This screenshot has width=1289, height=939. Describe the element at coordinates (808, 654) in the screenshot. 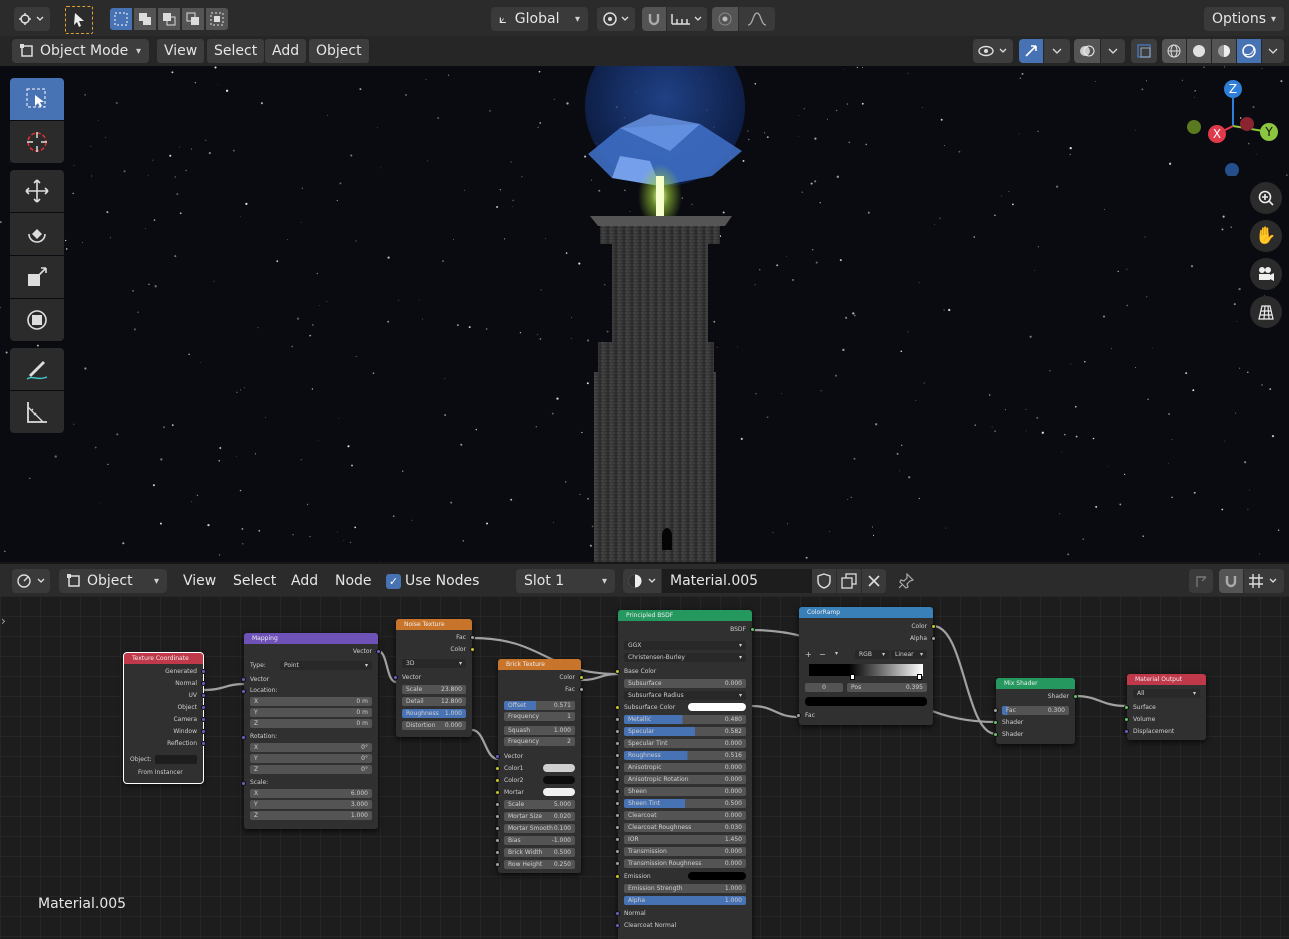

I see `add-stop-icon: +` at that location.